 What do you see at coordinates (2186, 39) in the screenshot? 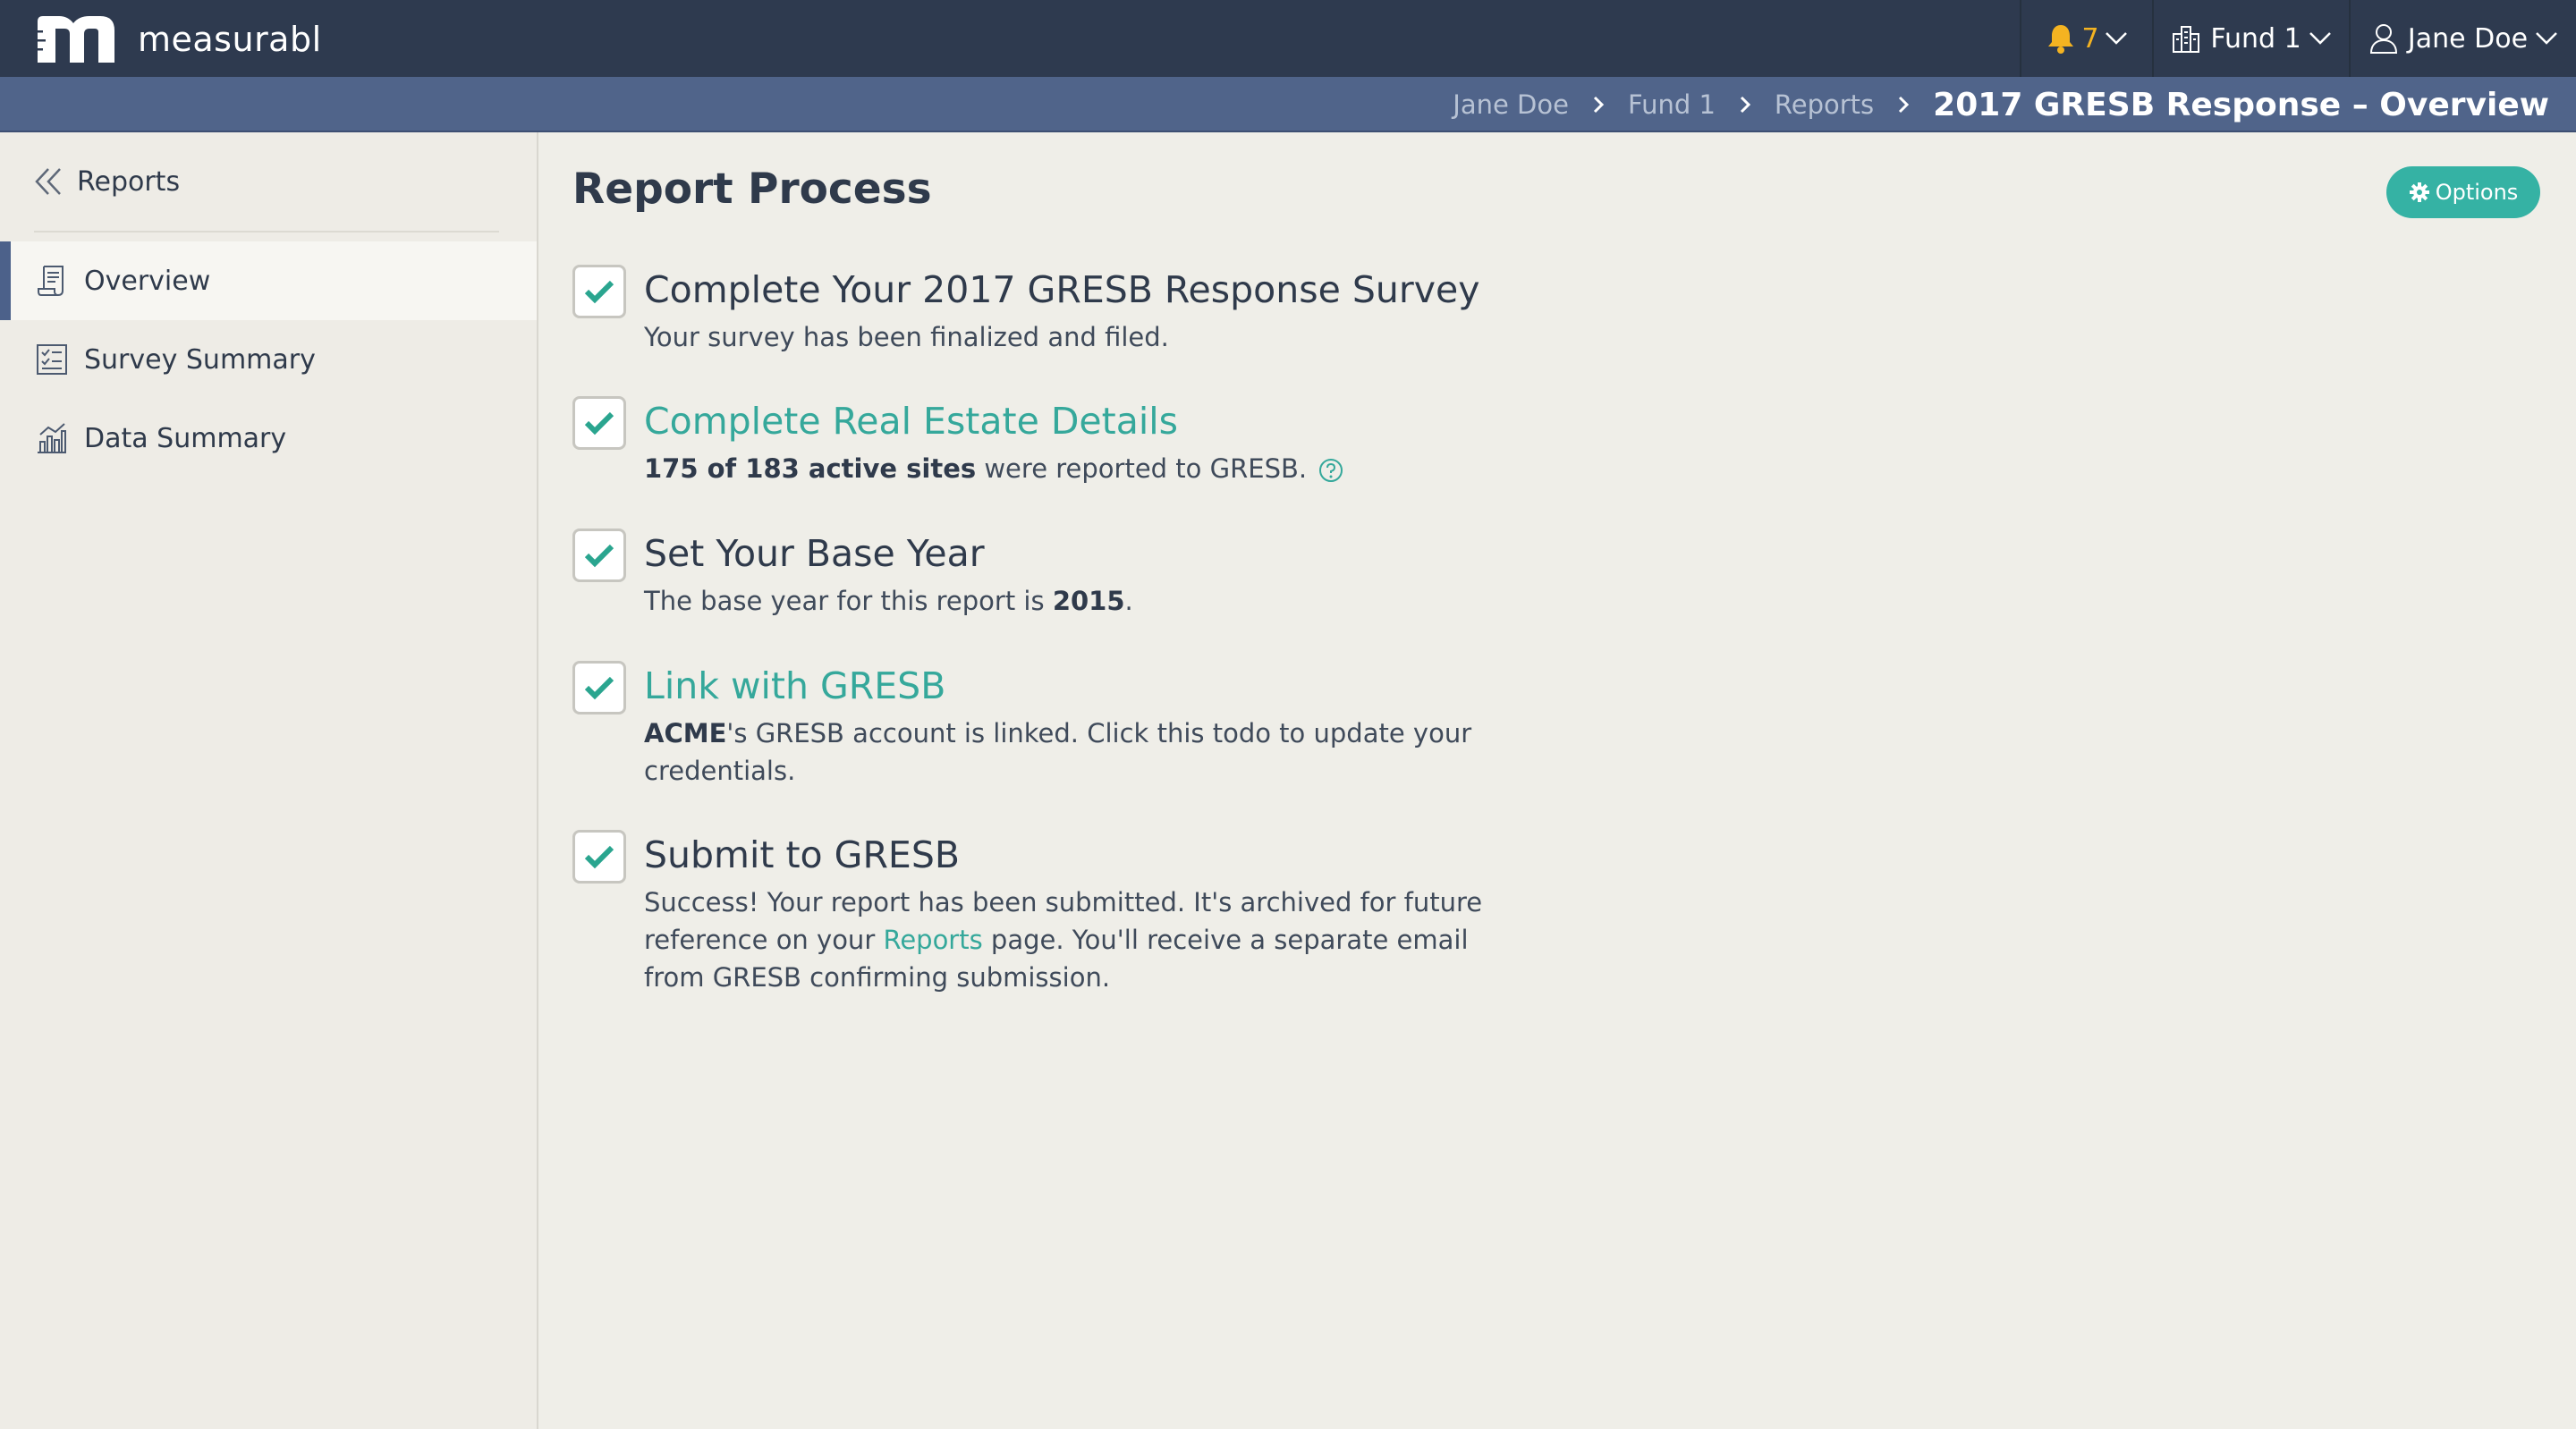
I see `buildings-icon` at bounding box center [2186, 39].